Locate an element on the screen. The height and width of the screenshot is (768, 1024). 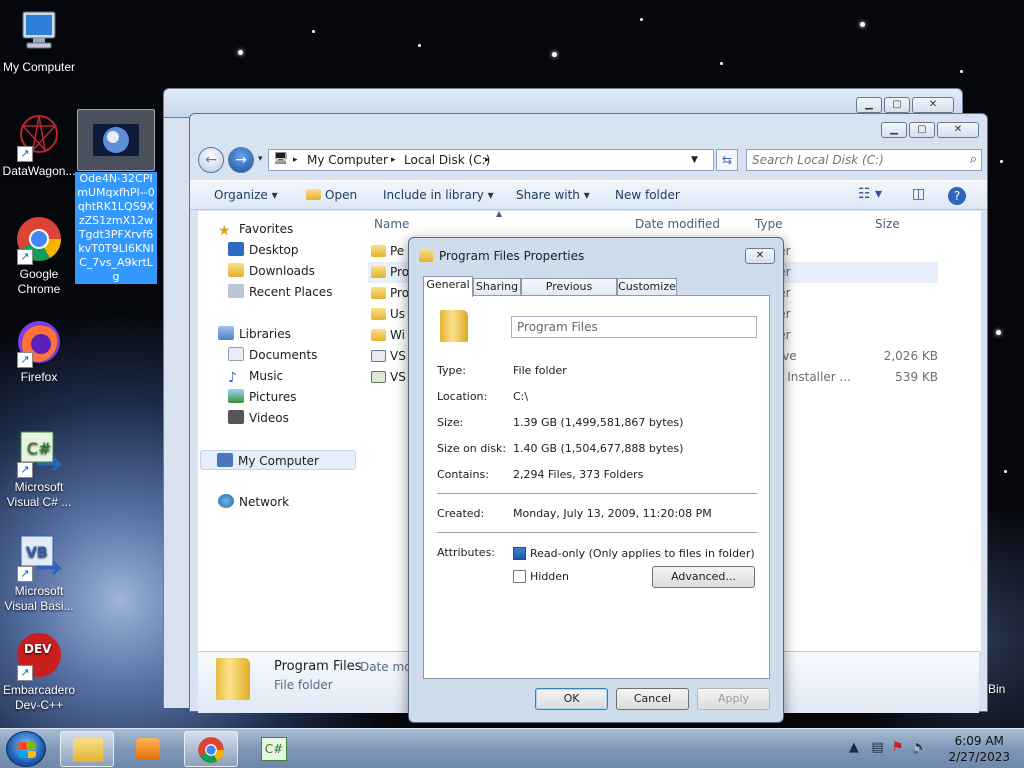
taskbar: C# ▲ ▤ ⚑ 🔈 6:09 AM 2/27/2023 is located at coordinates (512, 748).